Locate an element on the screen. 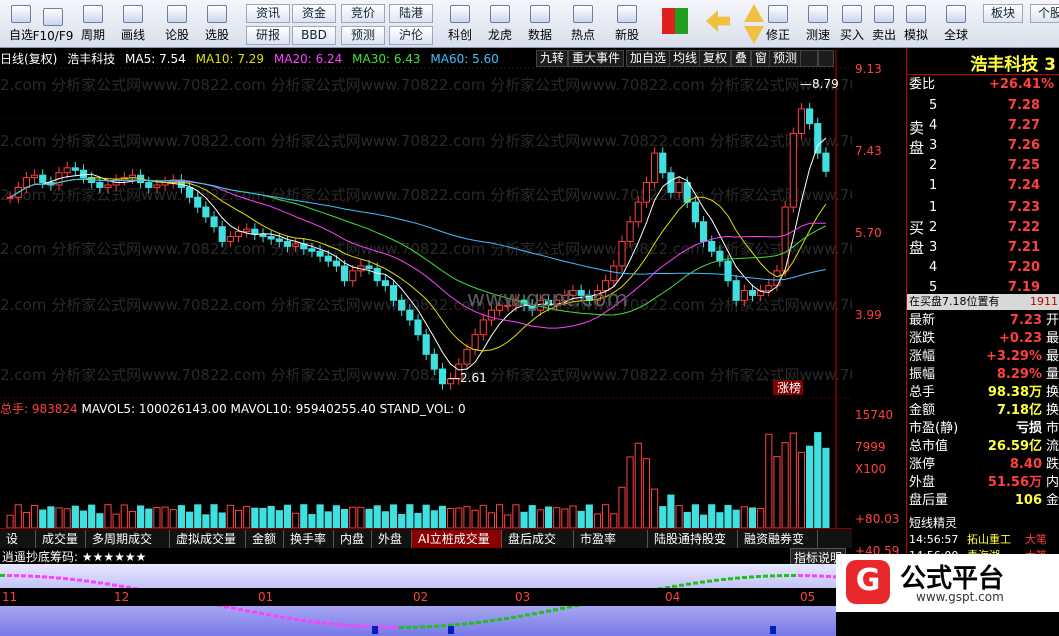 This screenshot has width=1059, height=636. toolbar-button-1: F10/F9 is located at coordinates (53, 24).